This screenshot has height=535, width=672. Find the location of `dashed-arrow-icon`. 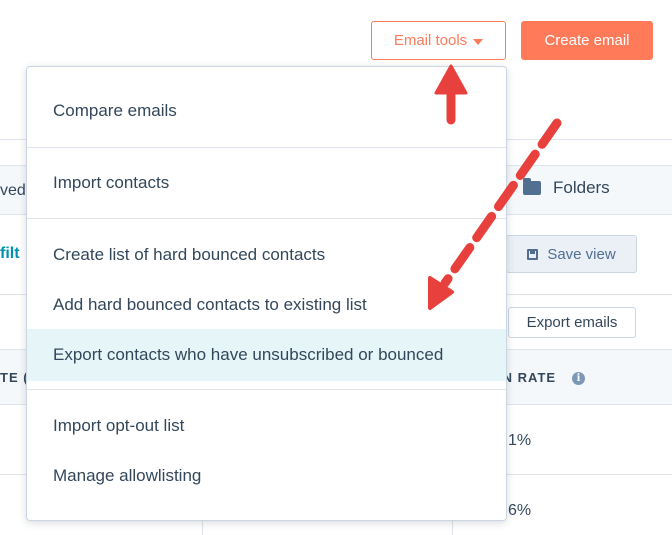

dashed-arrow-icon is located at coordinates (495, 214).